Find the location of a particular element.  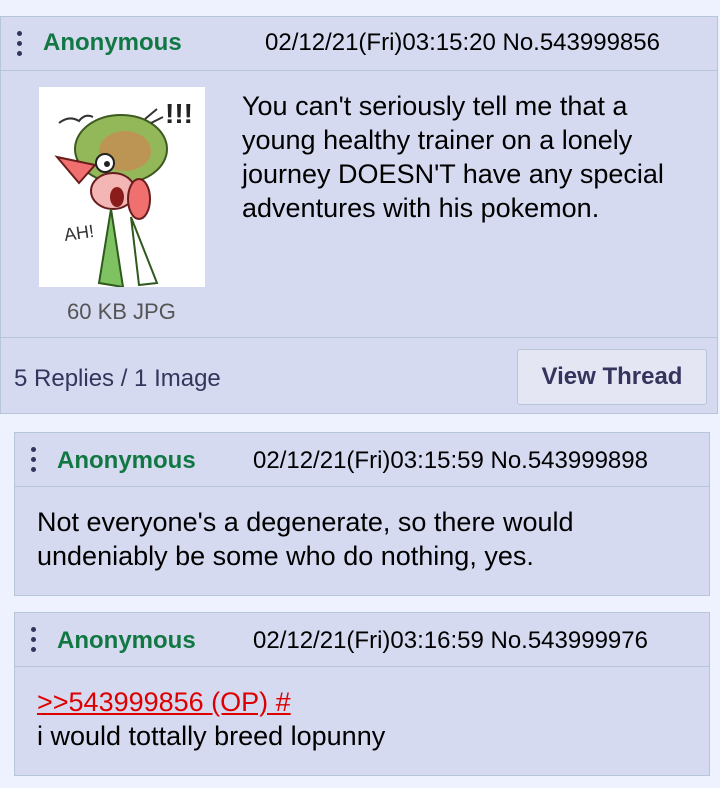

quote-link: >>543999856 (OP) # is located at coordinates (362, 702).